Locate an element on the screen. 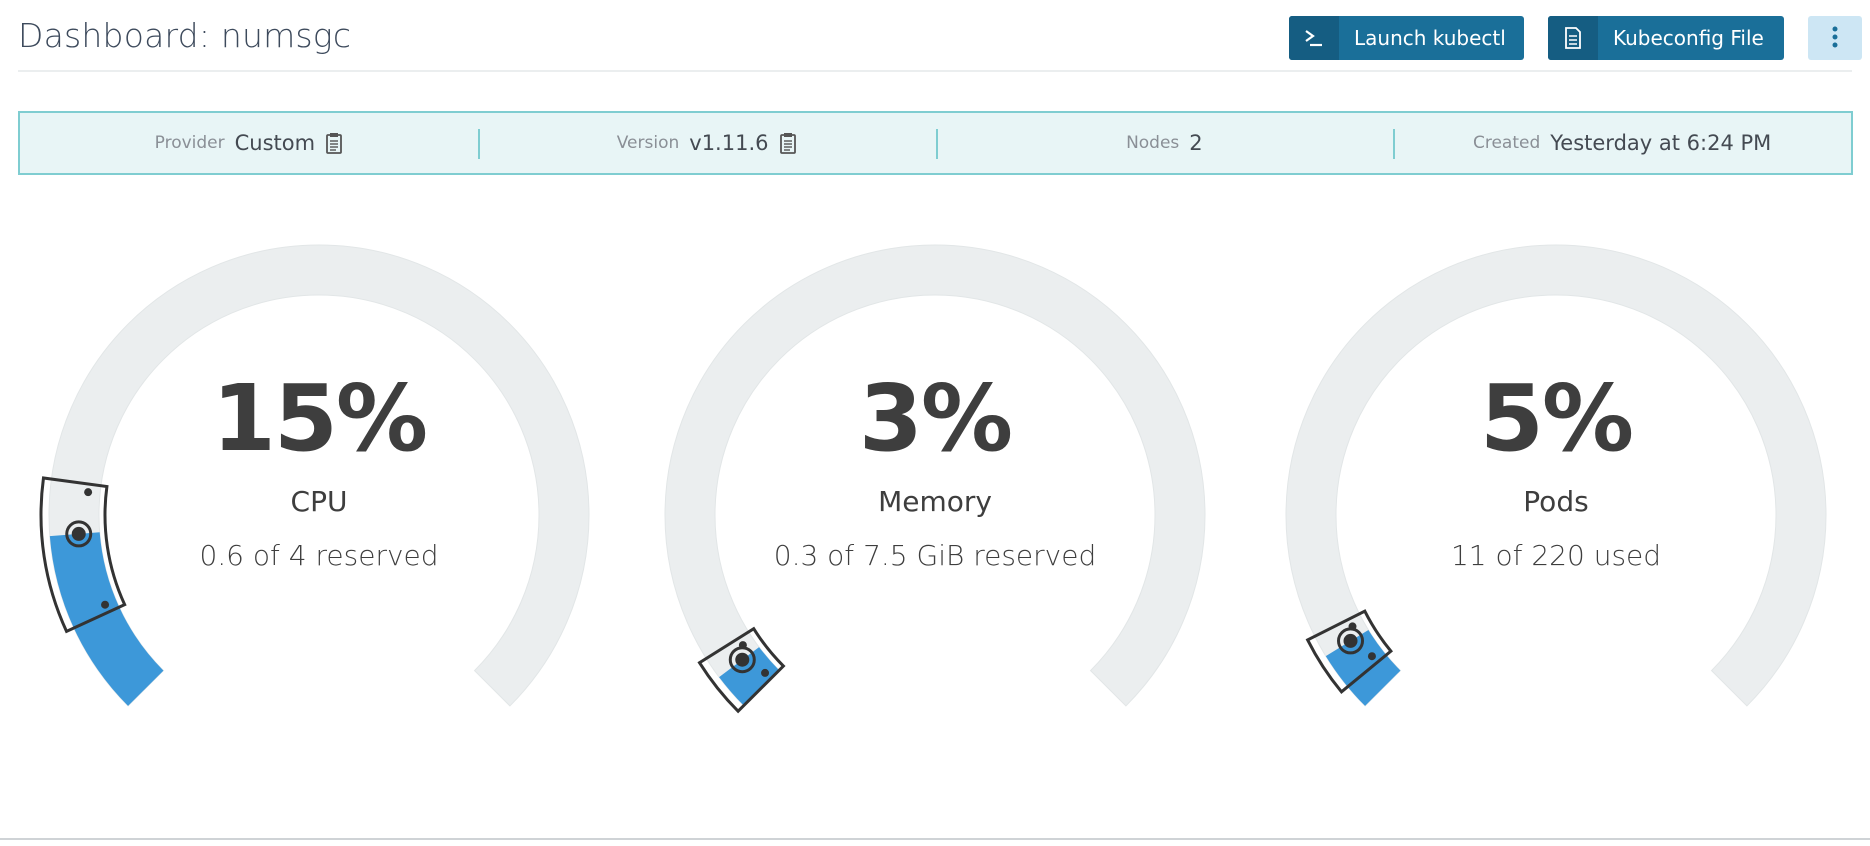 This screenshot has width=1870, height=846. created-label: Created is located at coordinates (1506, 143).